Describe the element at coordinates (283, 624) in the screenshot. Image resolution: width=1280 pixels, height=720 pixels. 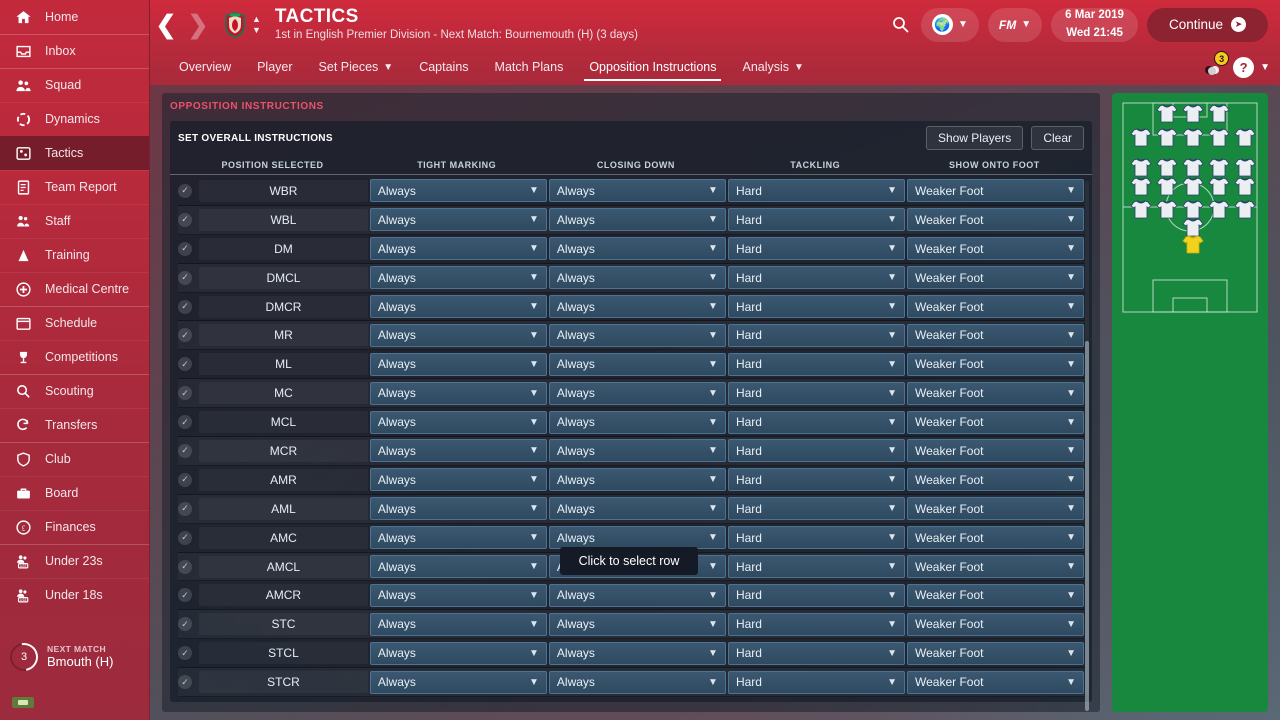
I see `position-cell: STC` at that location.